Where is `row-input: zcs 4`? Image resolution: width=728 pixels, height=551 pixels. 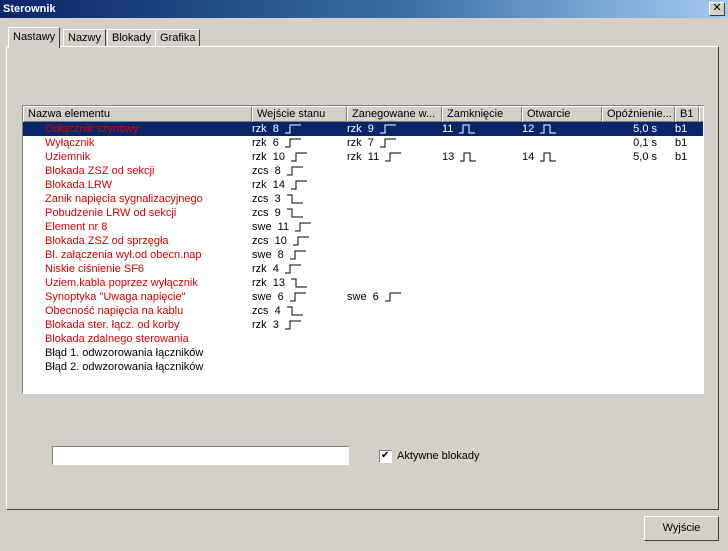
row-input: zcs 4 is located at coordinates (277, 311).